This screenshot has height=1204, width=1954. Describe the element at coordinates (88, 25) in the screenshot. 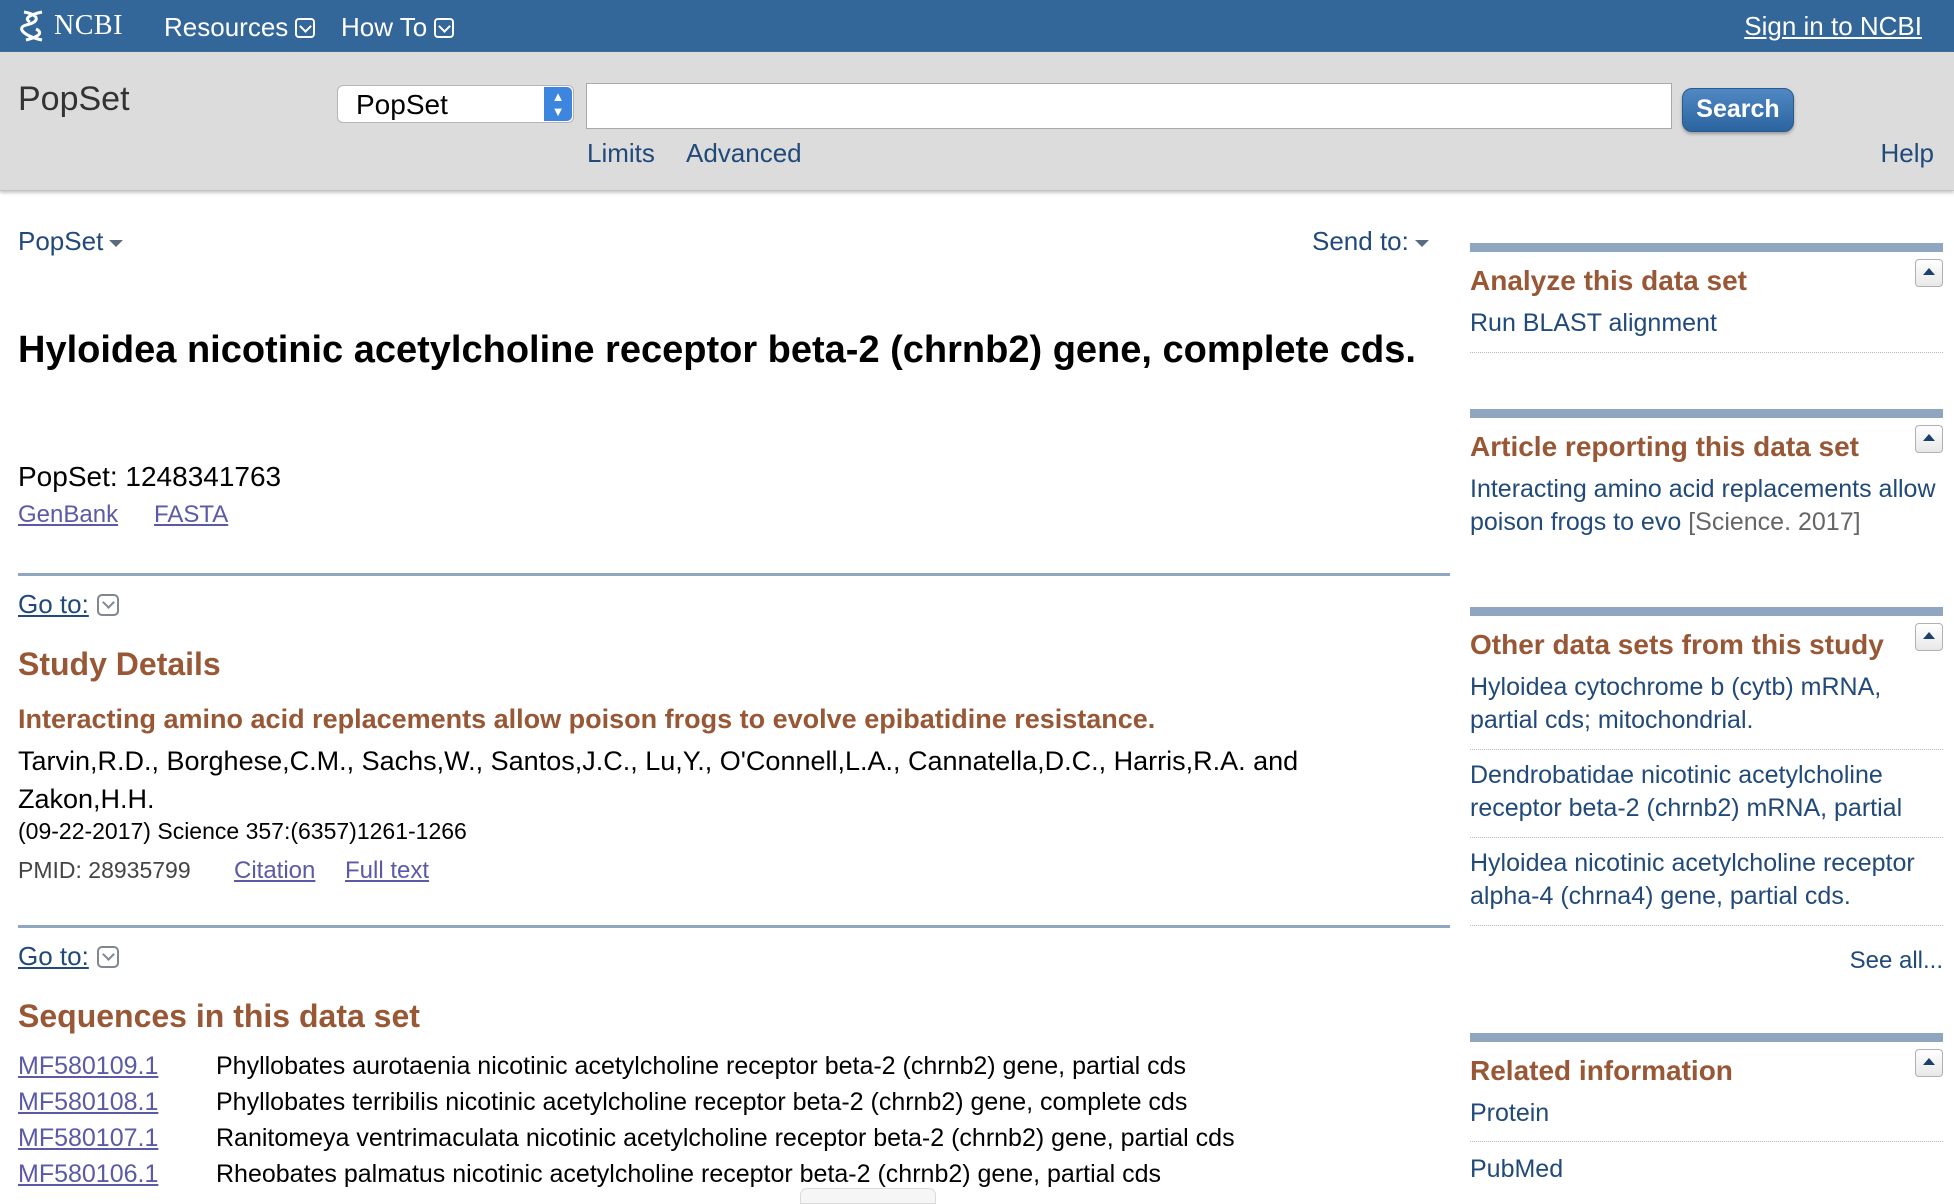

I see `logo-text: NCBI` at that location.